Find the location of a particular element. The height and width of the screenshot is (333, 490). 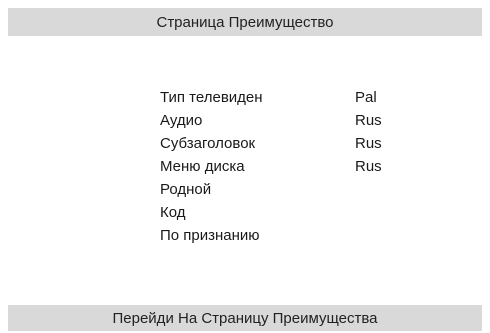

page-title: Страница Преимущество is located at coordinates (245, 22).